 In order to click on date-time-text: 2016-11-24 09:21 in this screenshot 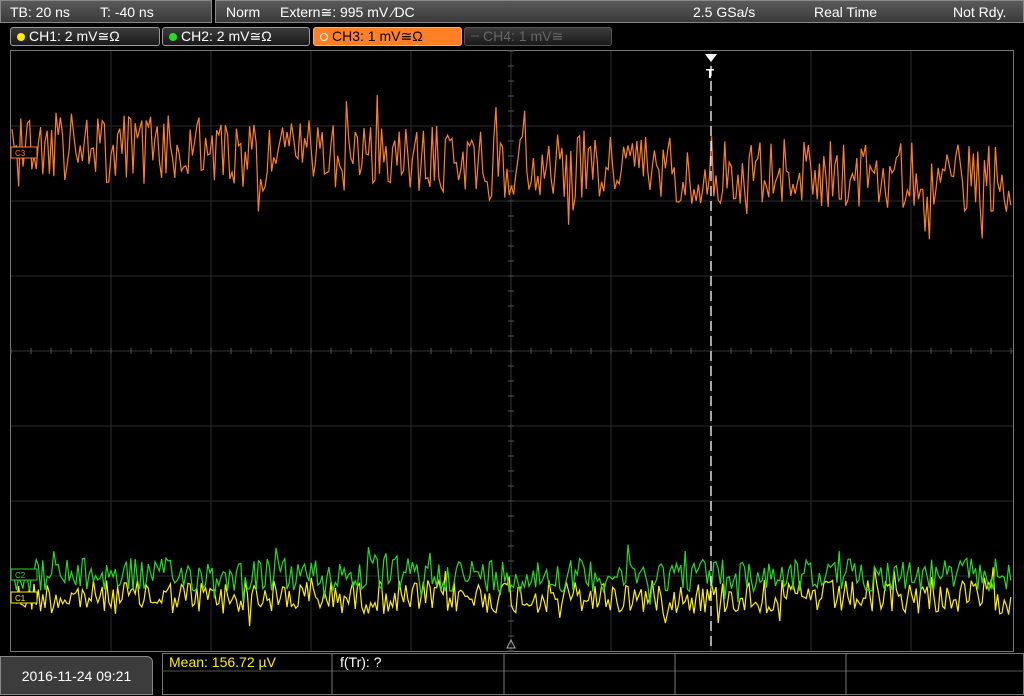, I will do `click(76, 676)`.